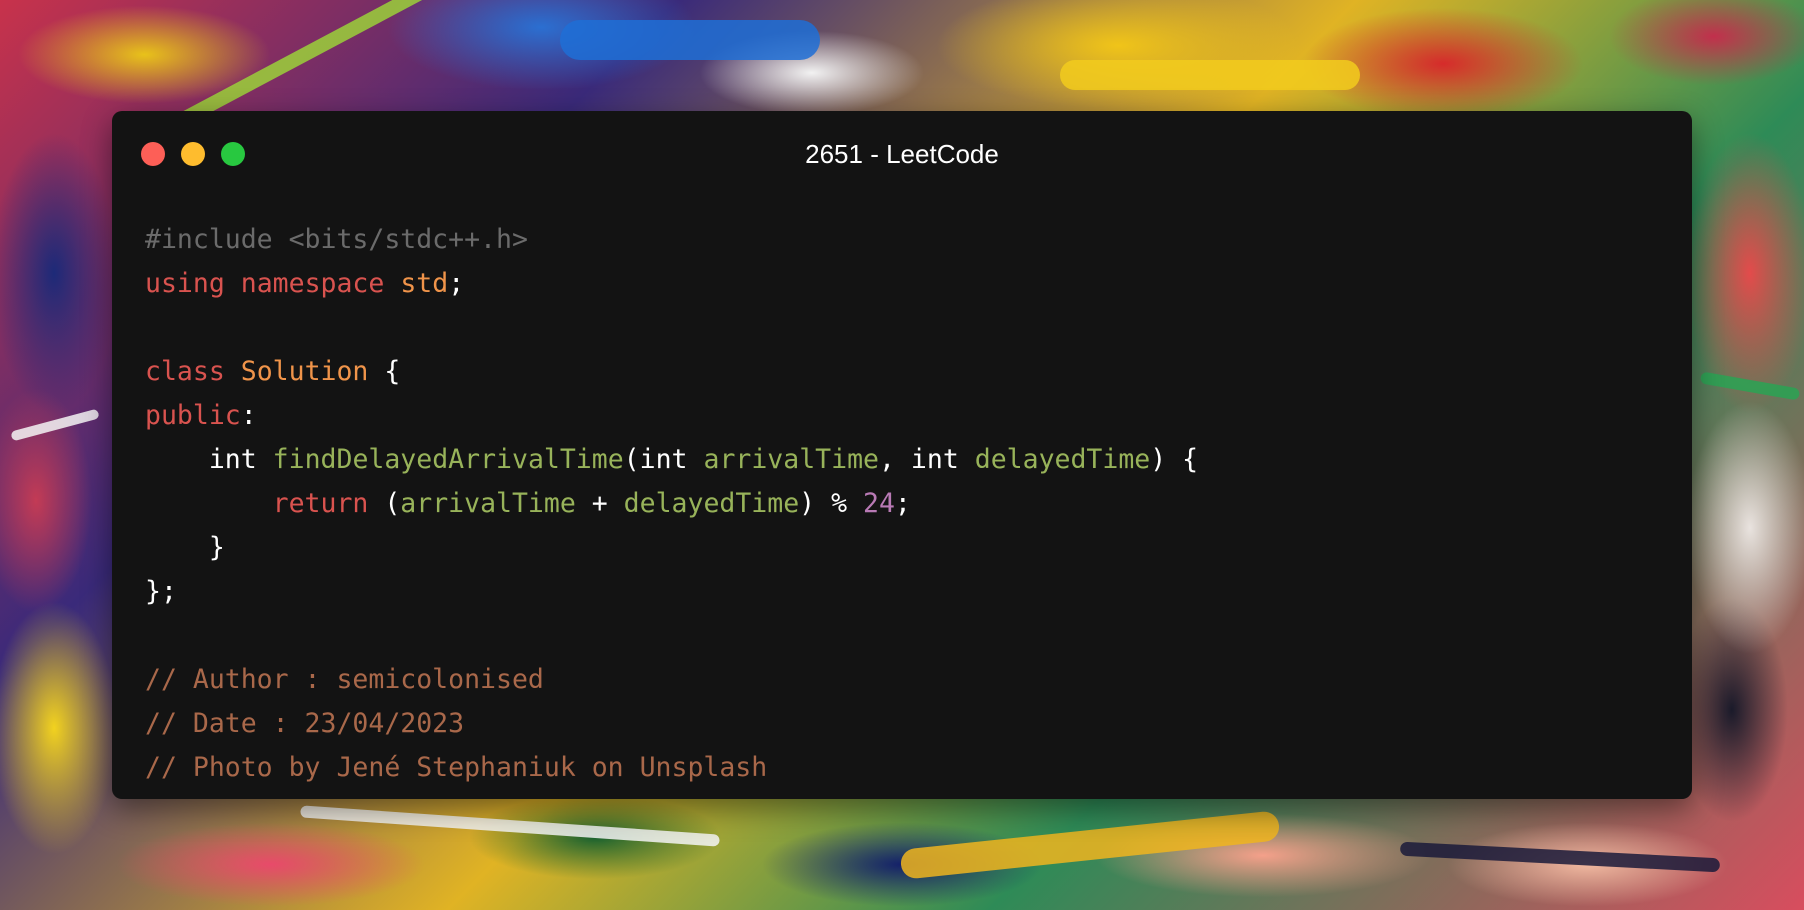 The image size is (1804, 910). I want to click on code-token-plain: ) %, so click(831, 503).